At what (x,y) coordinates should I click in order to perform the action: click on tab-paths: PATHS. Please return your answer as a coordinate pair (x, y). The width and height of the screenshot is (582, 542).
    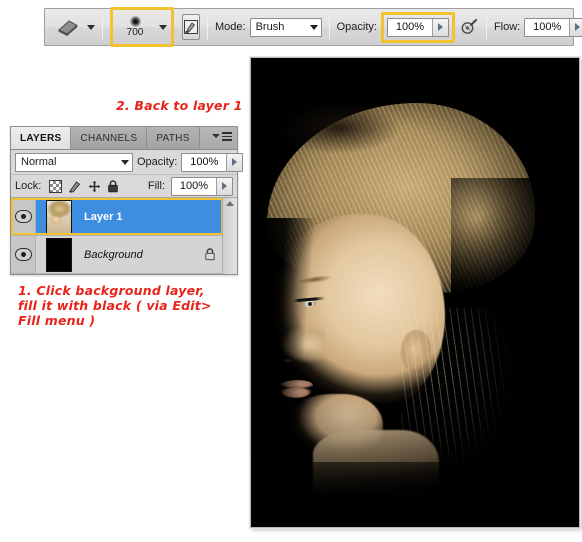
    Looking at the image, I should click on (173, 138).